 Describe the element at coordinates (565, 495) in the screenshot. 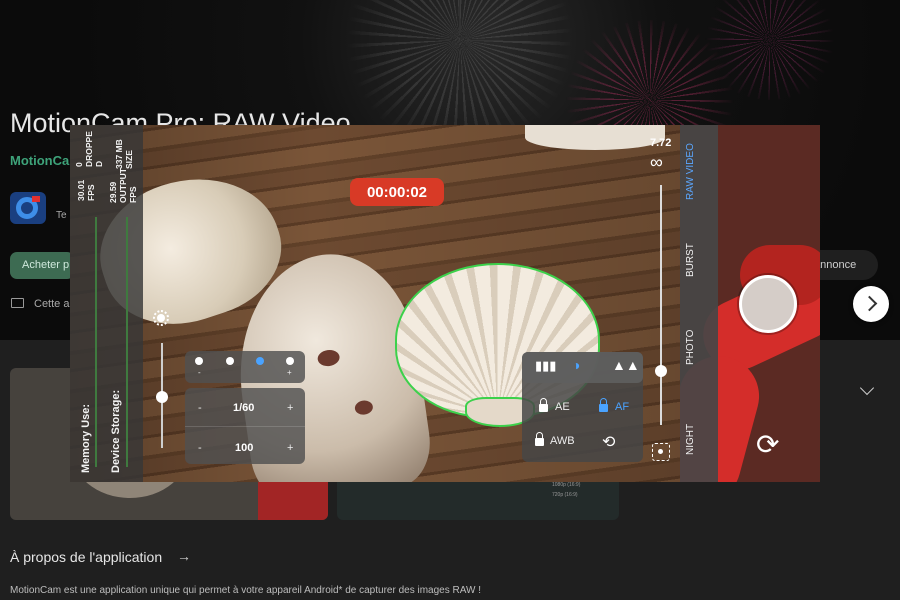

I see `thumbnail-option-text: 720p (16:9)` at that location.